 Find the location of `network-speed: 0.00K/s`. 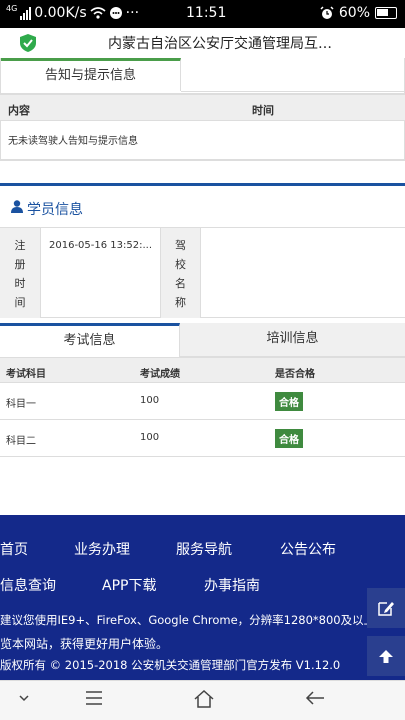

network-speed: 0.00K/s is located at coordinates (60, 13).